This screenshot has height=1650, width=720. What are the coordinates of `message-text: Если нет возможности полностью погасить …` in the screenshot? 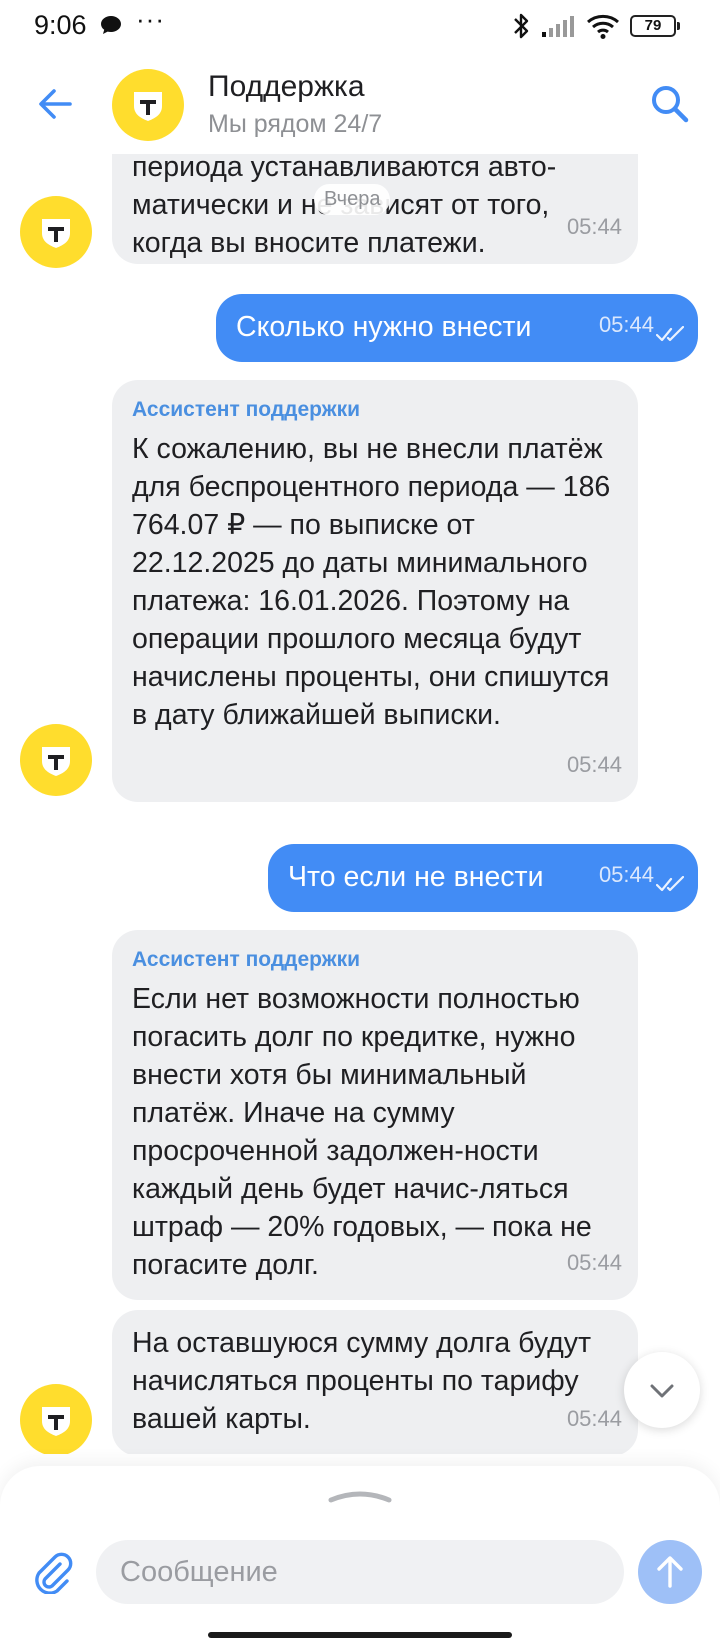 It's located at (362, 1132).